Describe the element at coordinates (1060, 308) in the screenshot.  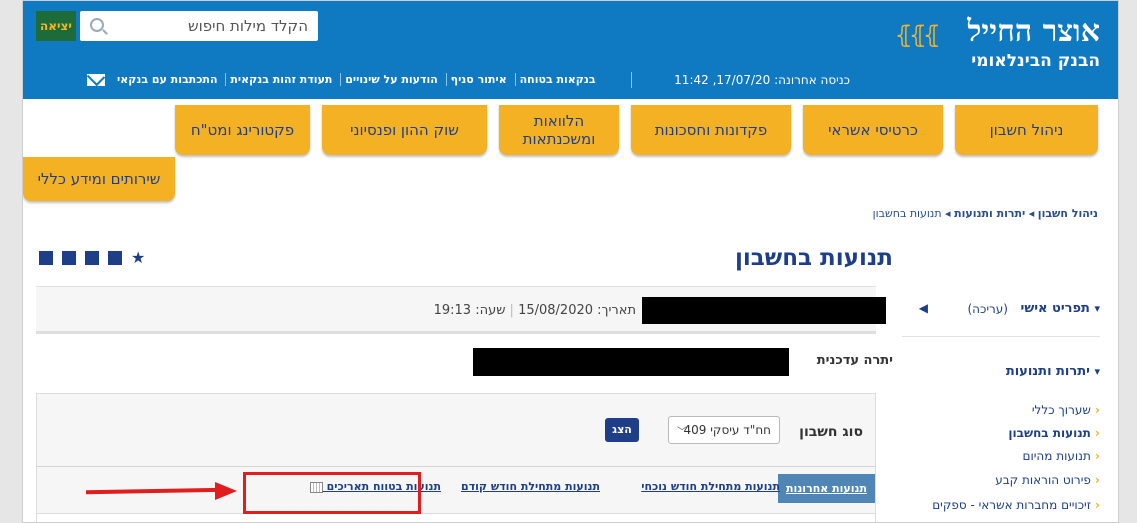
I see `sidebar-personal-menu: ▾ תפריט אישי` at that location.